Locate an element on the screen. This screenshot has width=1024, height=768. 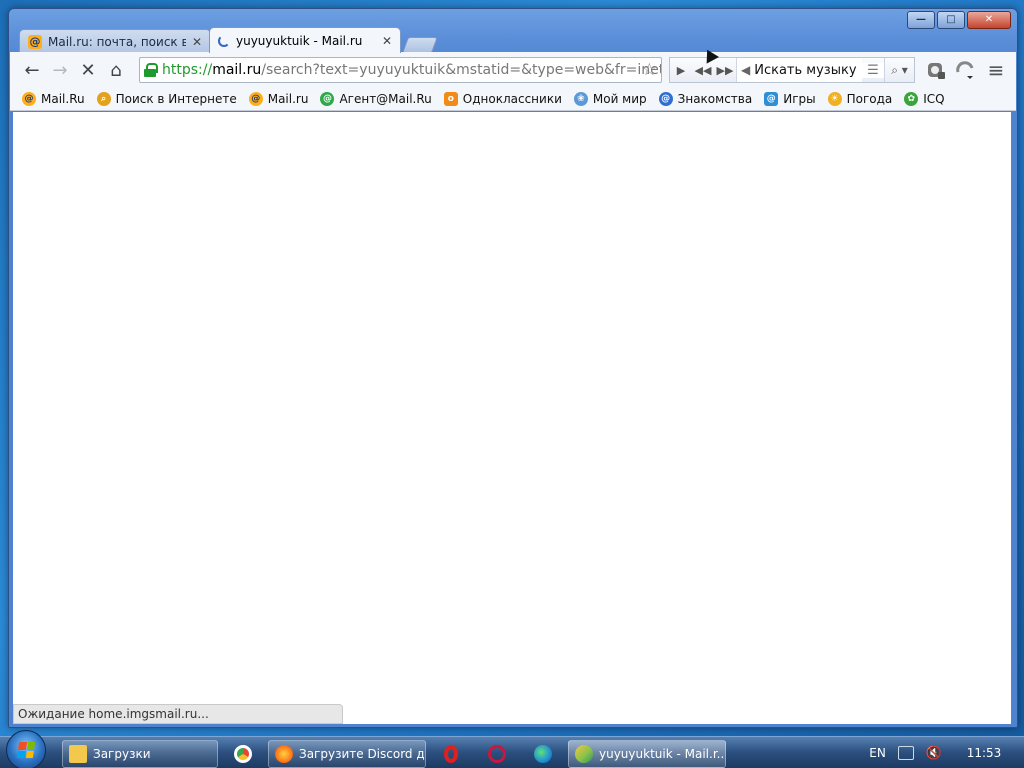
weather-icon: ☀ is located at coordinates (834, 99).